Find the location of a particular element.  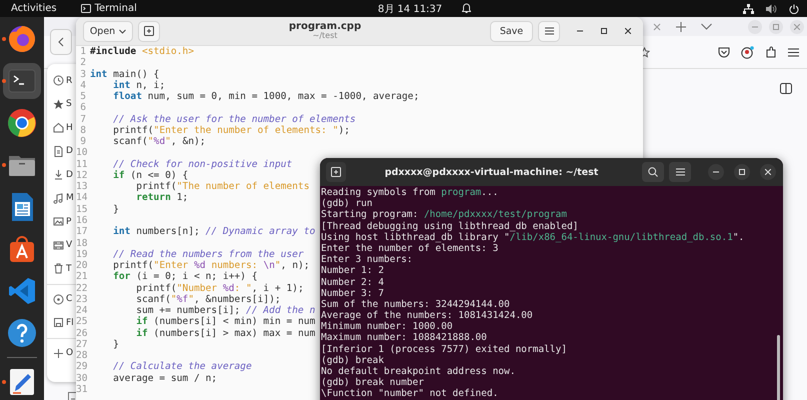

line-number: 4 is located at coordinates (82, 86).